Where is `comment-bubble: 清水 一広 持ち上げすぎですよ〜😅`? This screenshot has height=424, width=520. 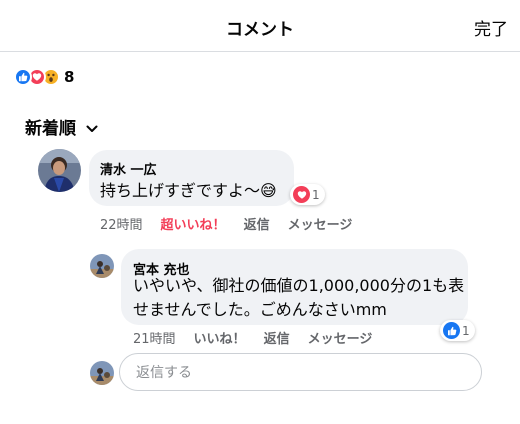
comment-bubble: 清水 一広 持ち上げすぎですよ〜😅 is located at coordinates (191, 178).